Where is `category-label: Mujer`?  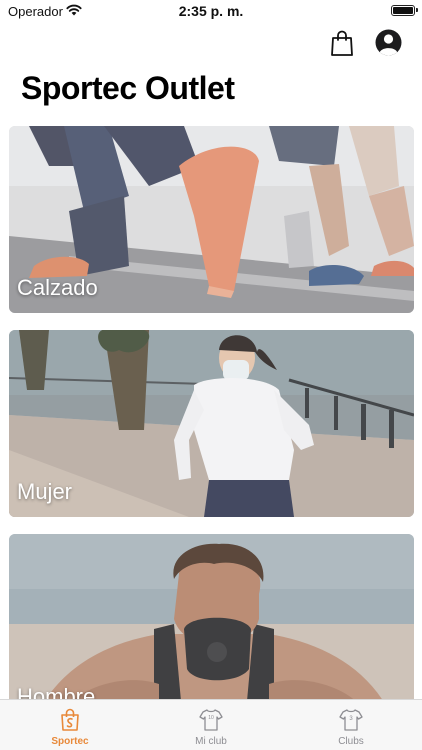
category-label: Mujer is located at coordinates (45, 491).